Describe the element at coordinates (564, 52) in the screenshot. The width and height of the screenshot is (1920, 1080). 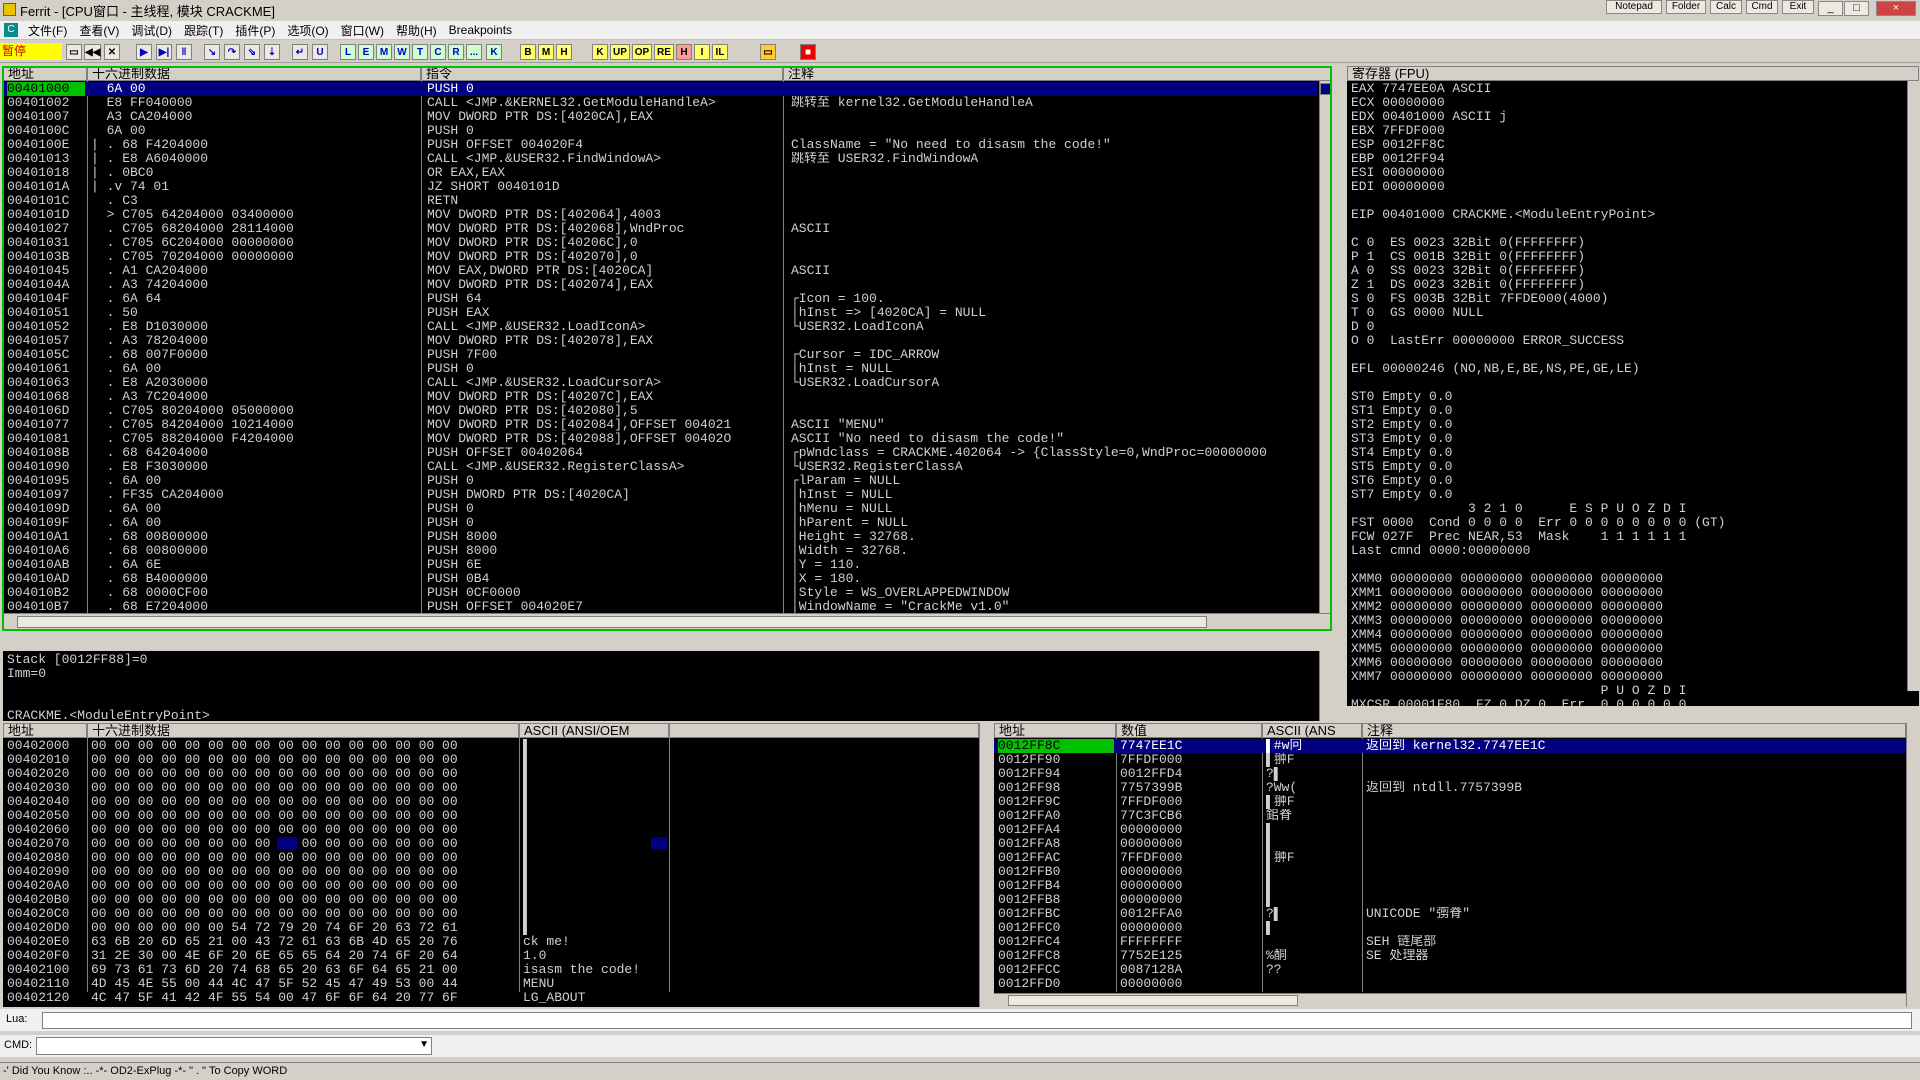
I see `hardware-breakpoints-button: H` at that location.